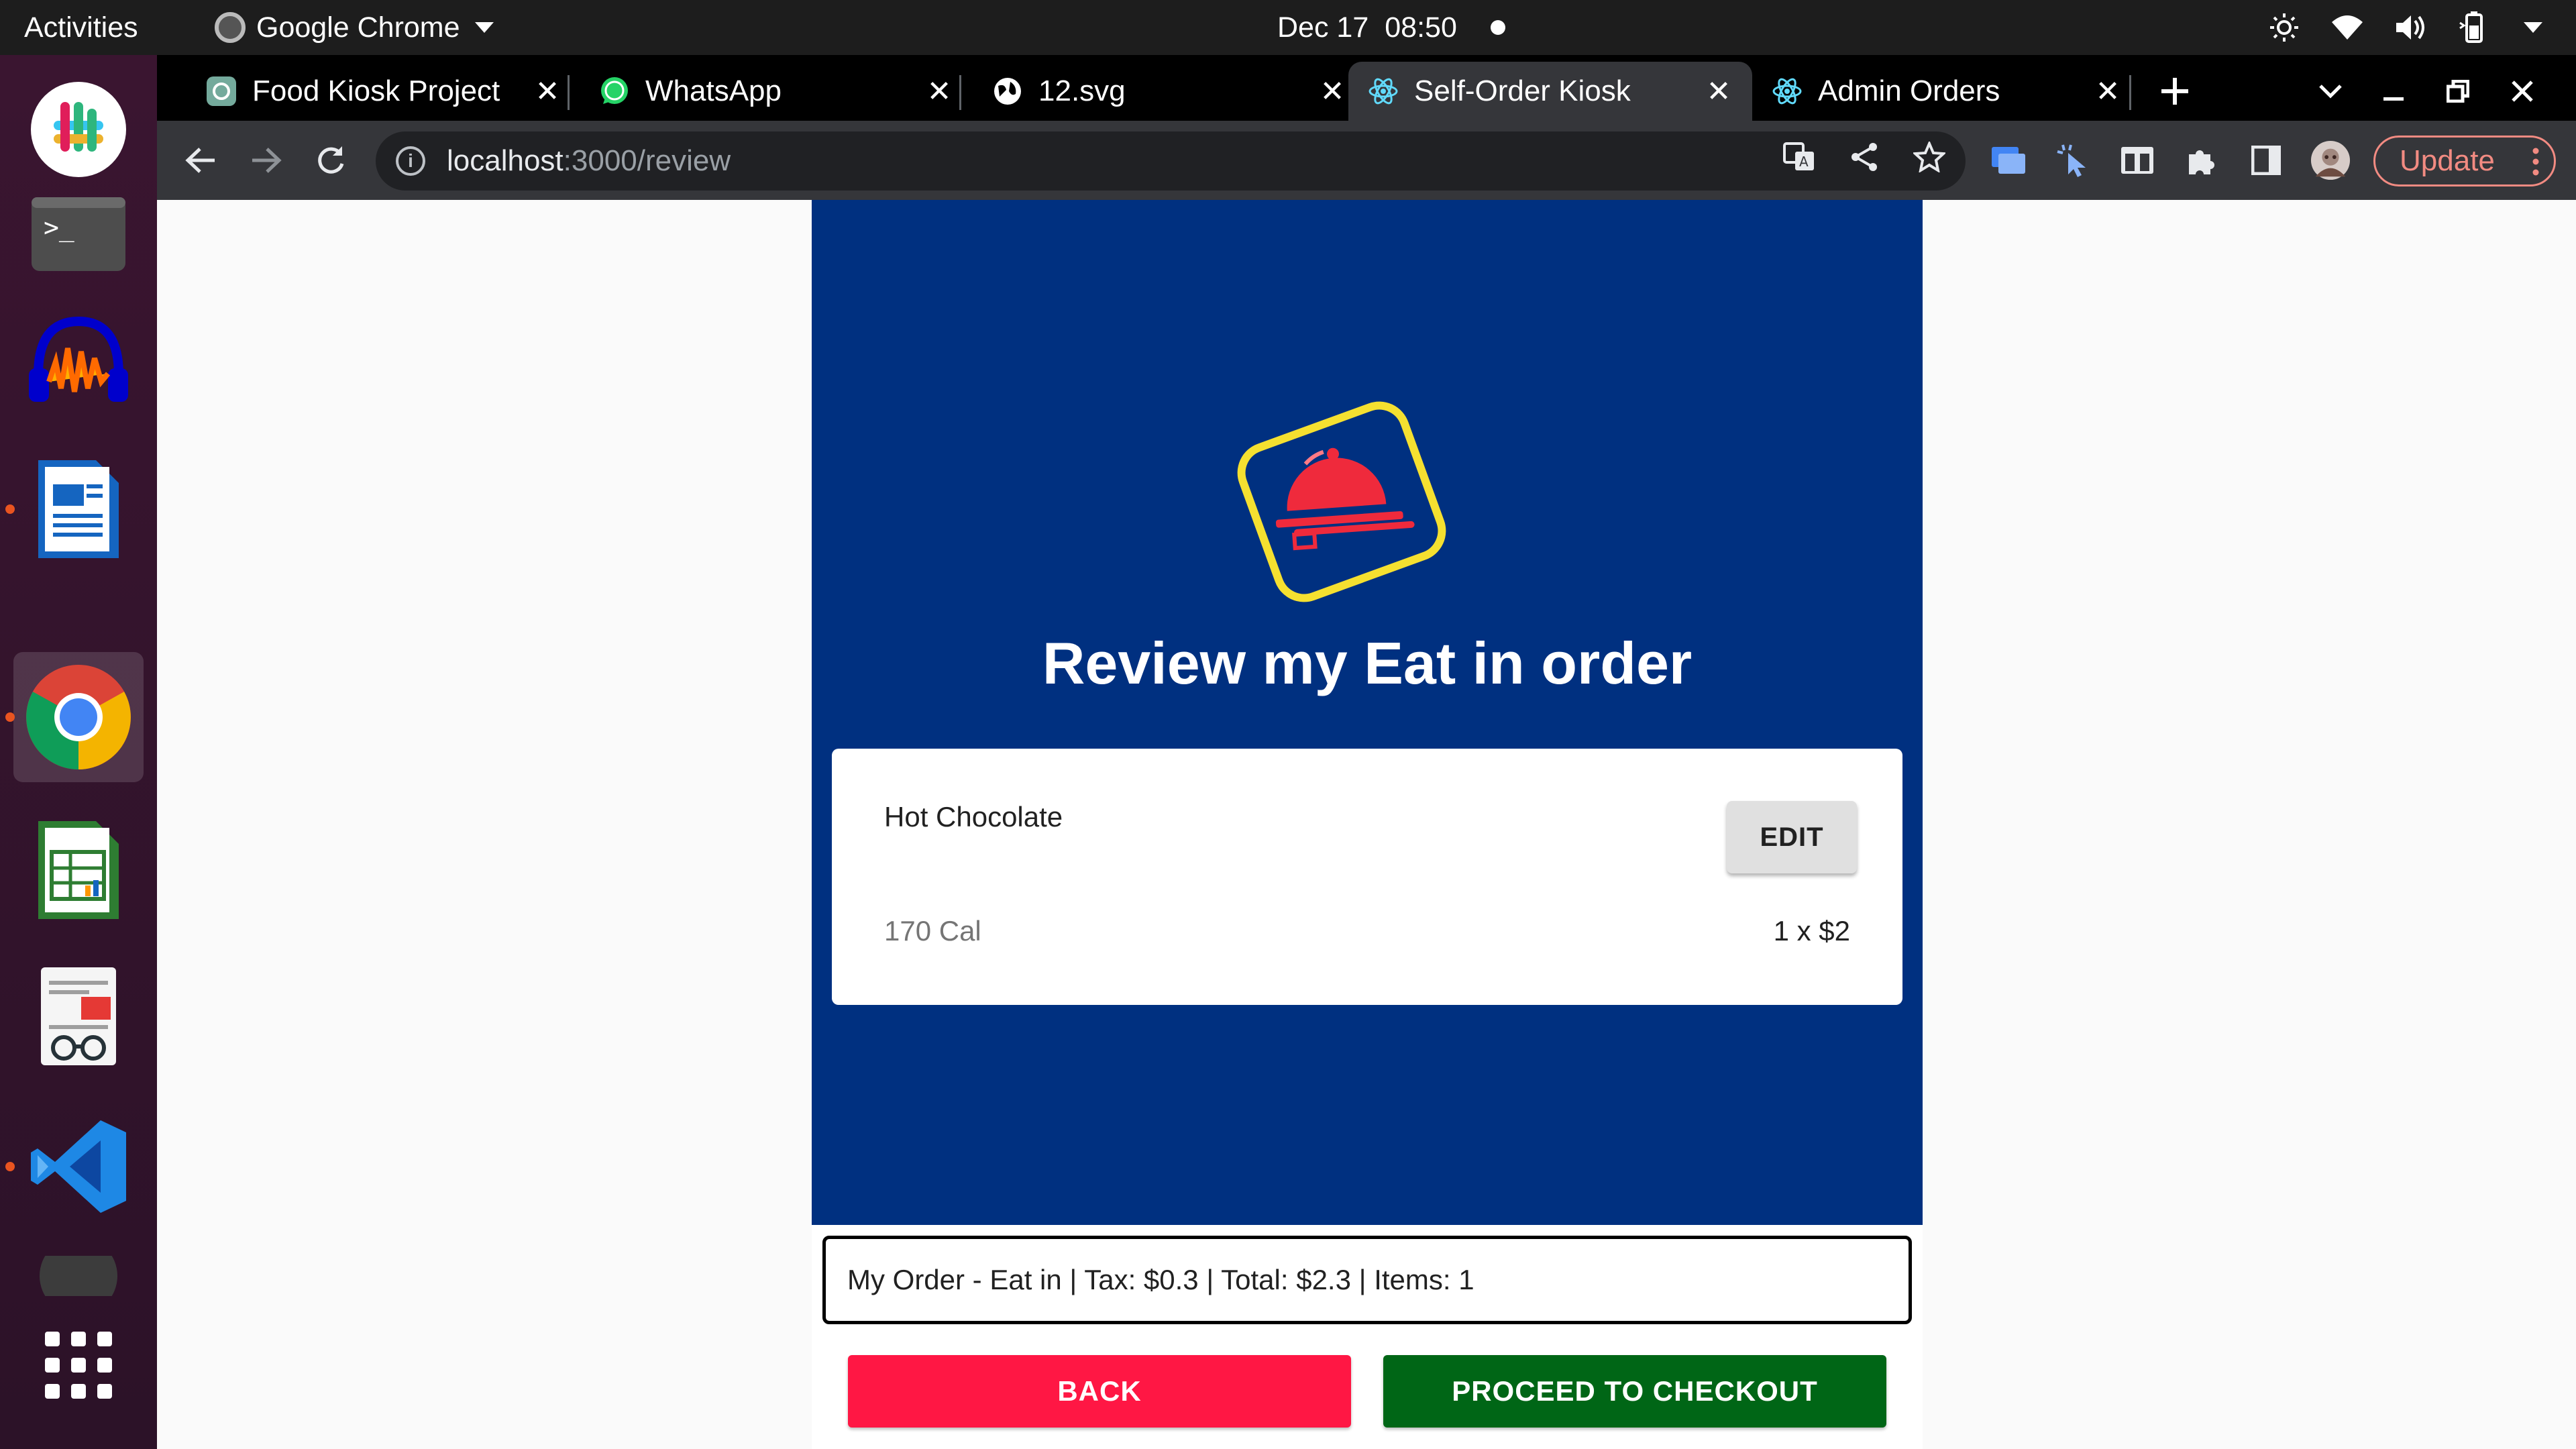 The image size is (2576, 1449). What do you see at coordinates (2137, 160) in the screenshot?
I see `extension-reader-icon` at bounding box center [2137, 160].